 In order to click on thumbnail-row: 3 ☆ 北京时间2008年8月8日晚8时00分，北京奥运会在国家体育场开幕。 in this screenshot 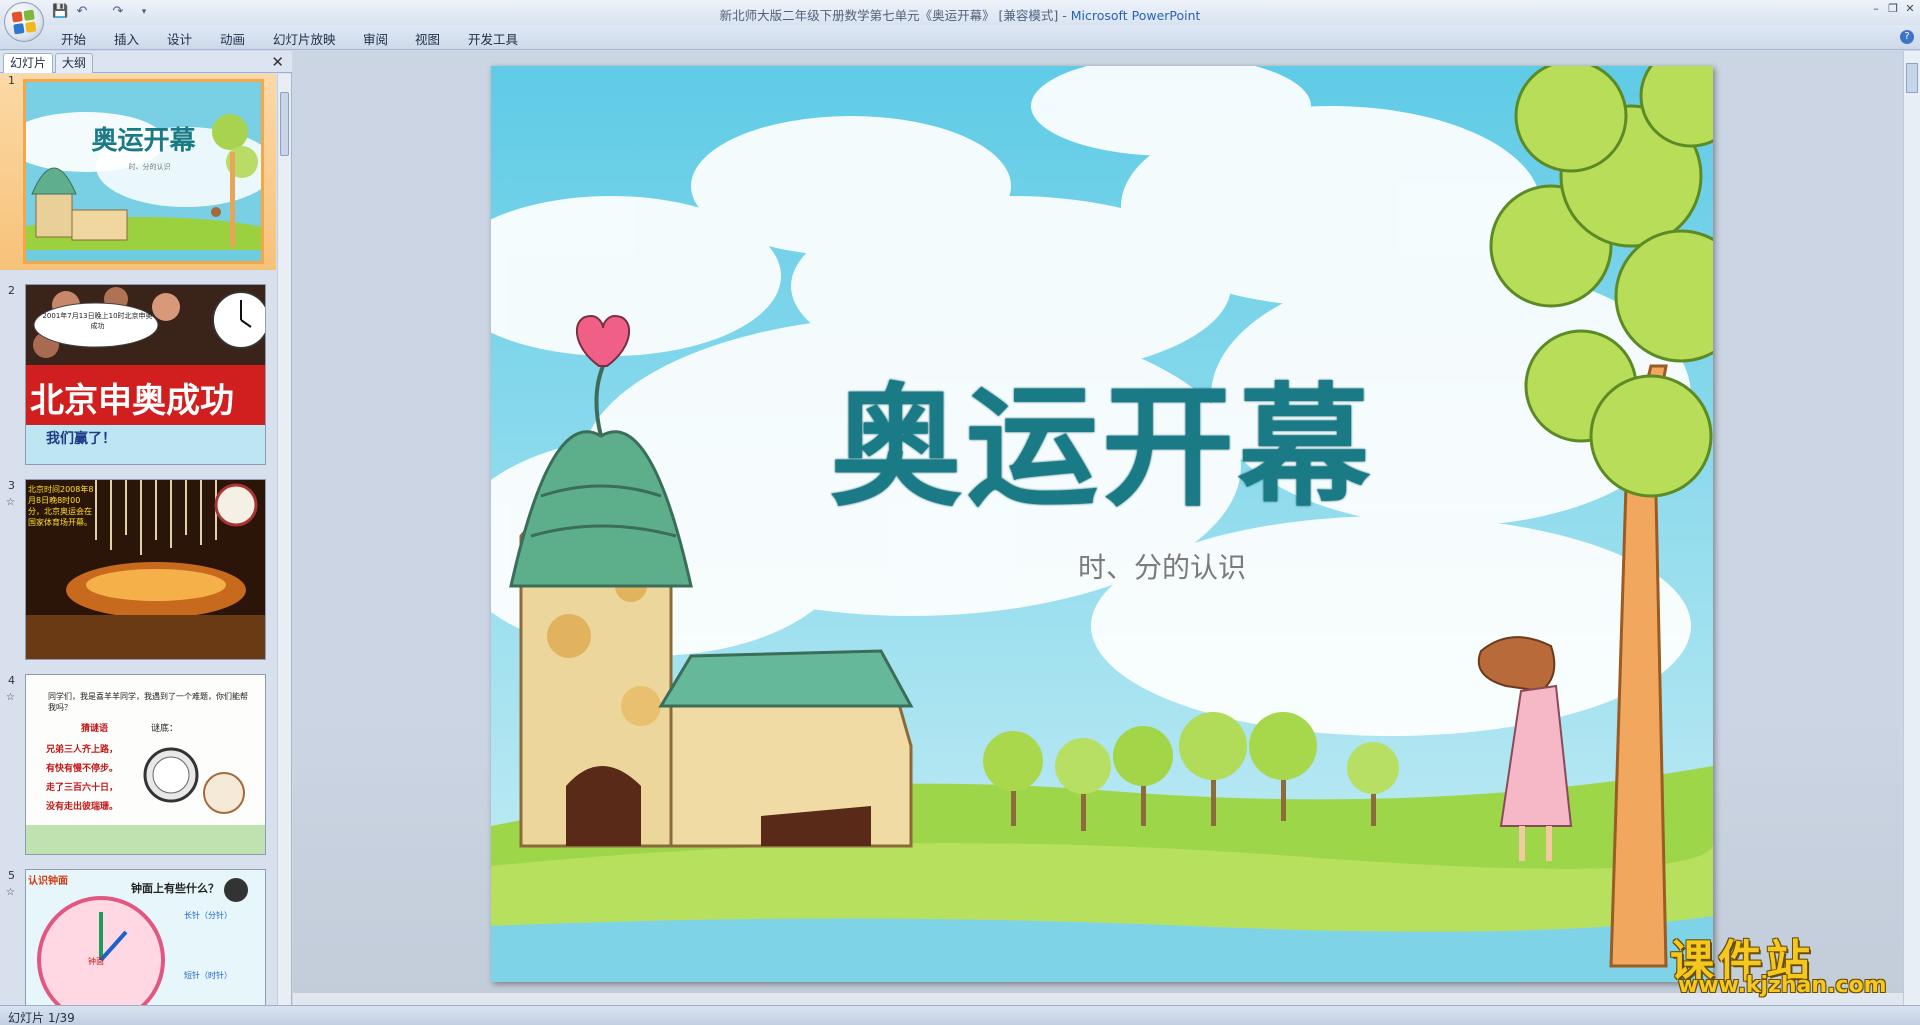, I will do `click(138, 574)`.